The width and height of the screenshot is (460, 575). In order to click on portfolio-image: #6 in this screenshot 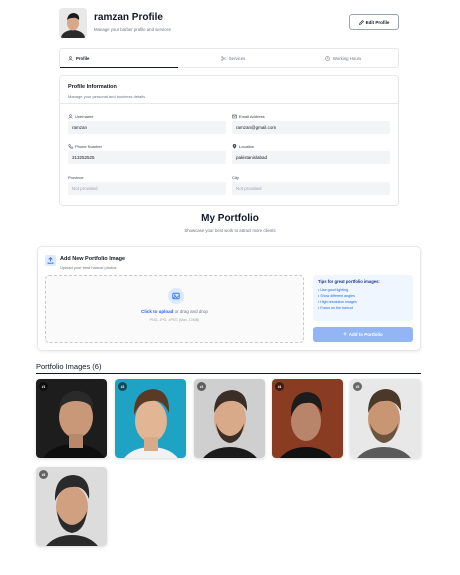, I will do `click(71, 506)`.